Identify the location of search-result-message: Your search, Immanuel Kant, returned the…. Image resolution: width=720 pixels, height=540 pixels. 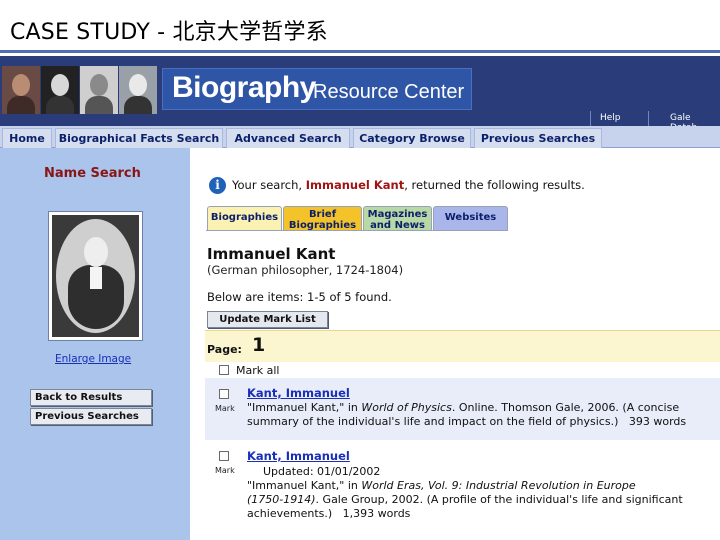
(408, 185).